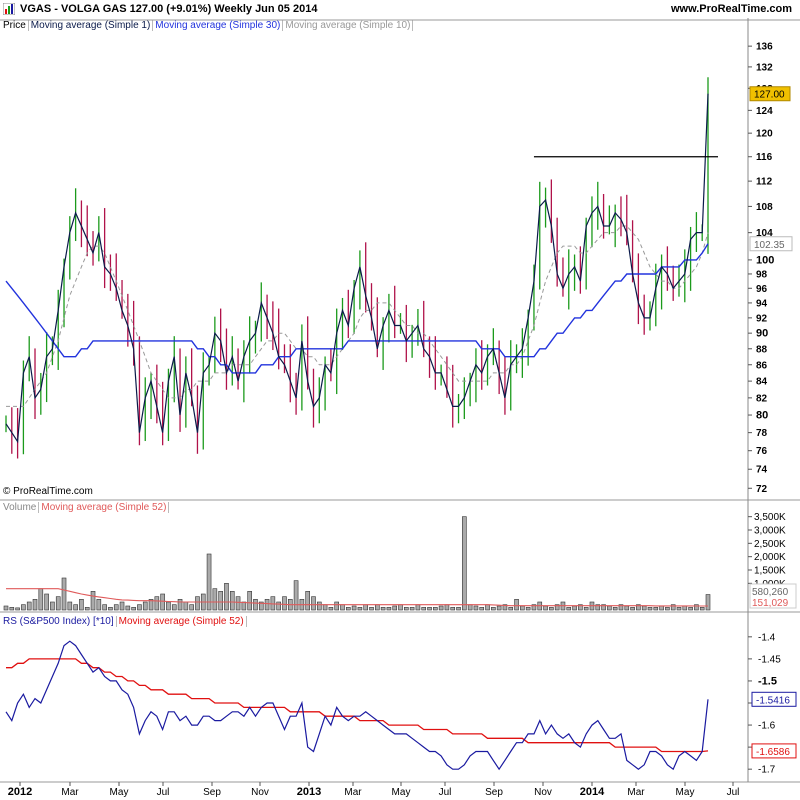  What do you see at coordinates (762, 289) in the screenshot?
I see `price-tick-label: 96` at bounding box center [762, 289].